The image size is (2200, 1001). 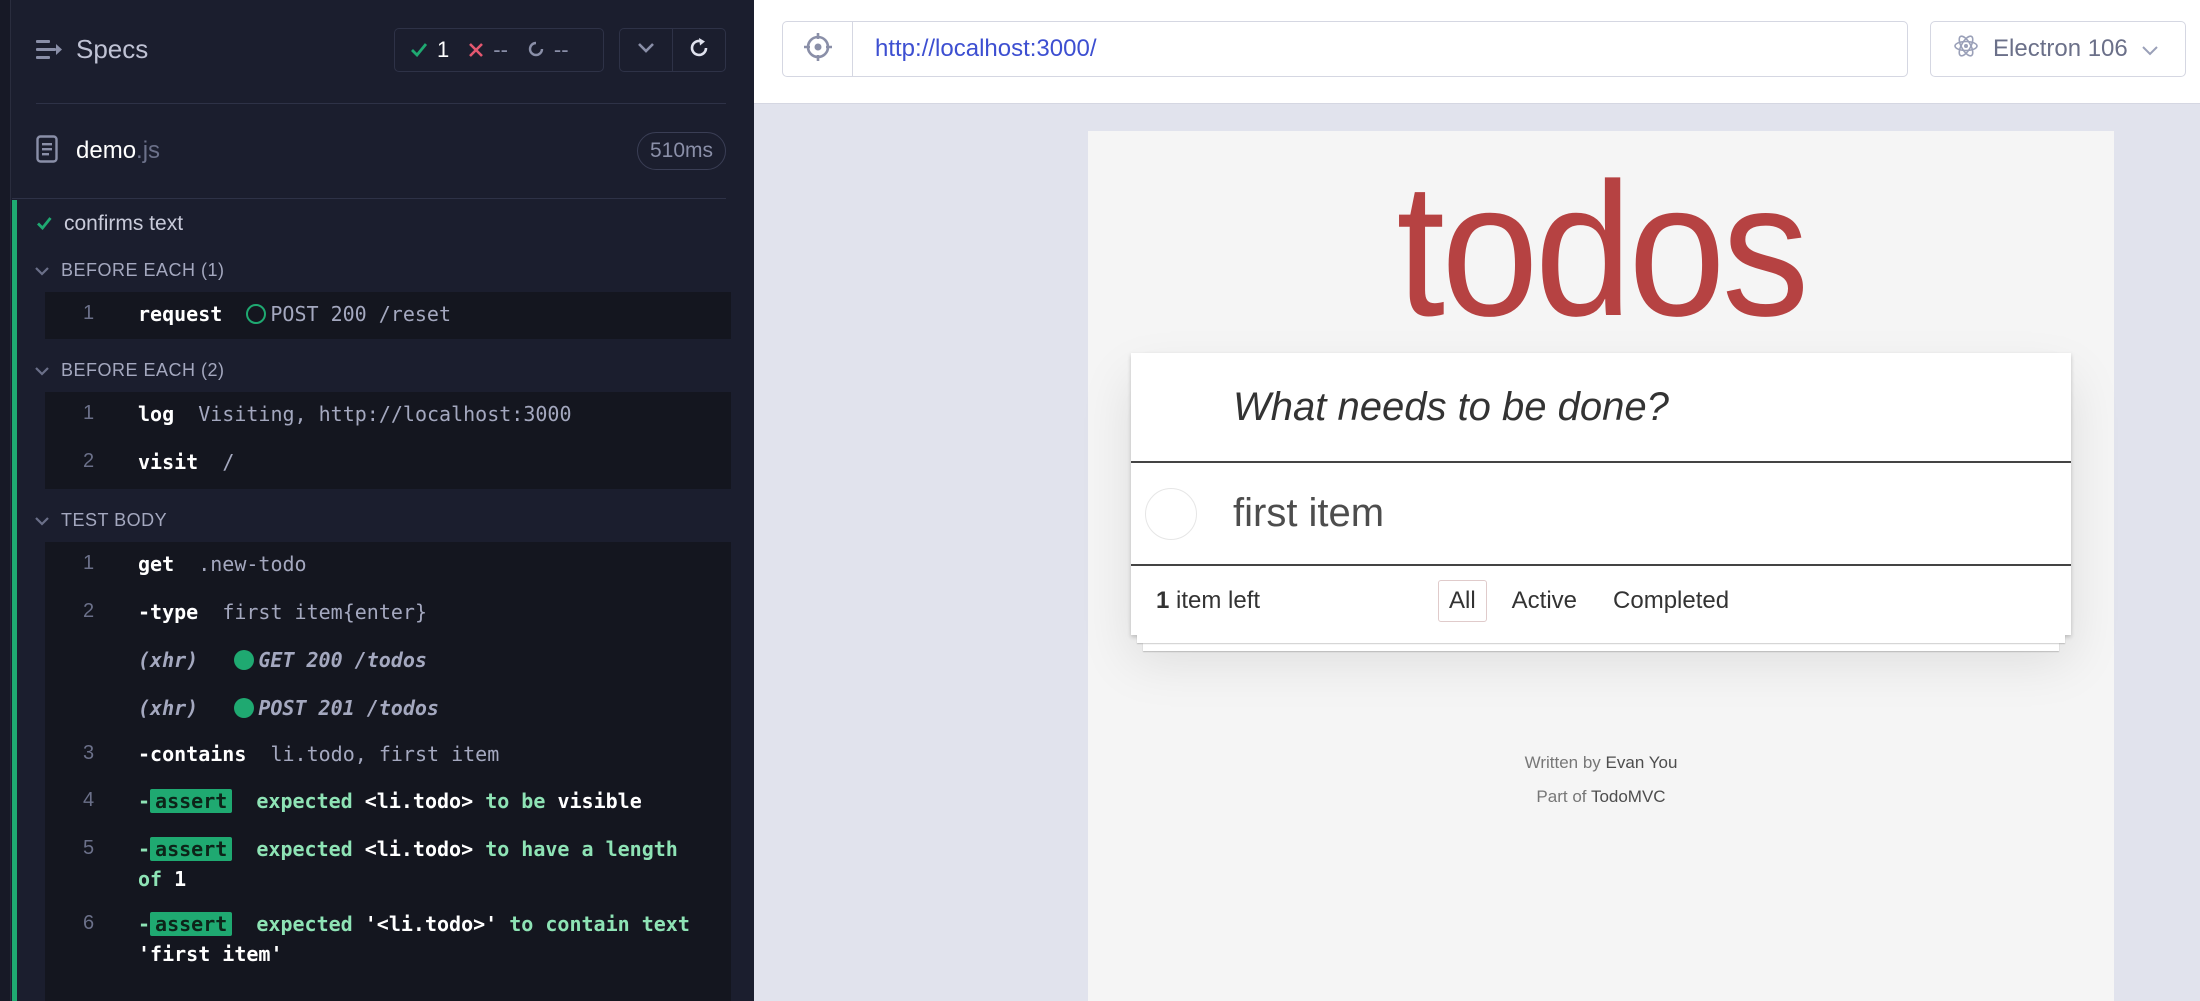 What do you see at coordinates (143, 270) in the screenshot?
I see `hook-label: BEFORE EACH (1)` at bounding box center [143, 270].